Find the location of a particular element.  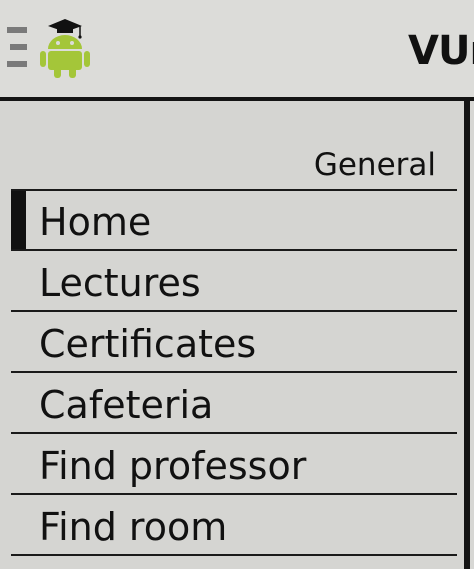

drawer-item-label: Lectures is located at coordinates (120, 283).